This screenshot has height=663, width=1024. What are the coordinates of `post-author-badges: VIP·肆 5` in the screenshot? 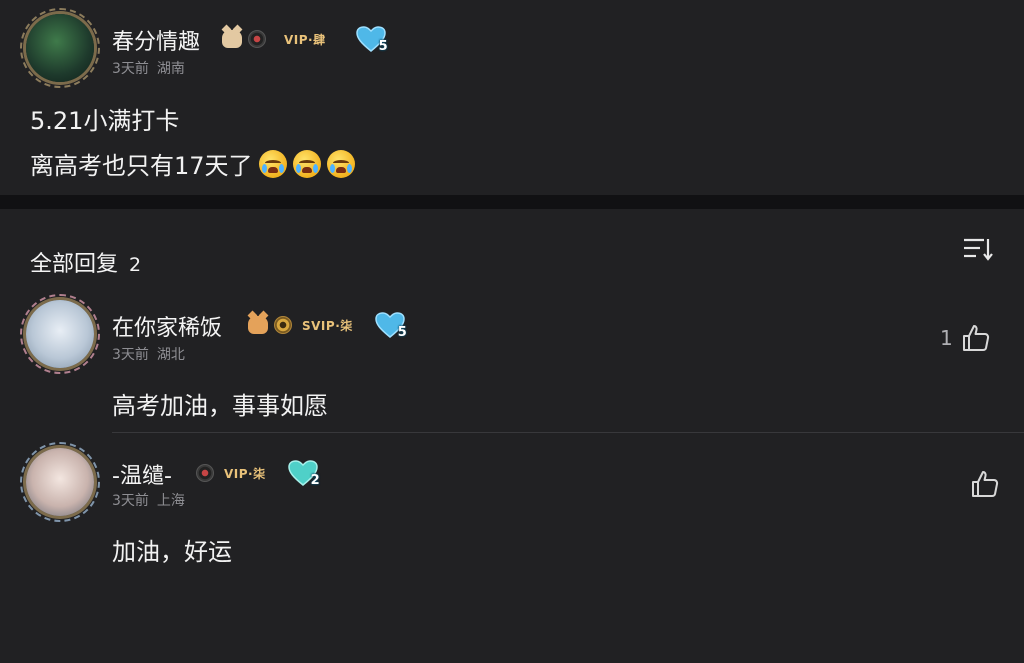 It's located at (305, 40).